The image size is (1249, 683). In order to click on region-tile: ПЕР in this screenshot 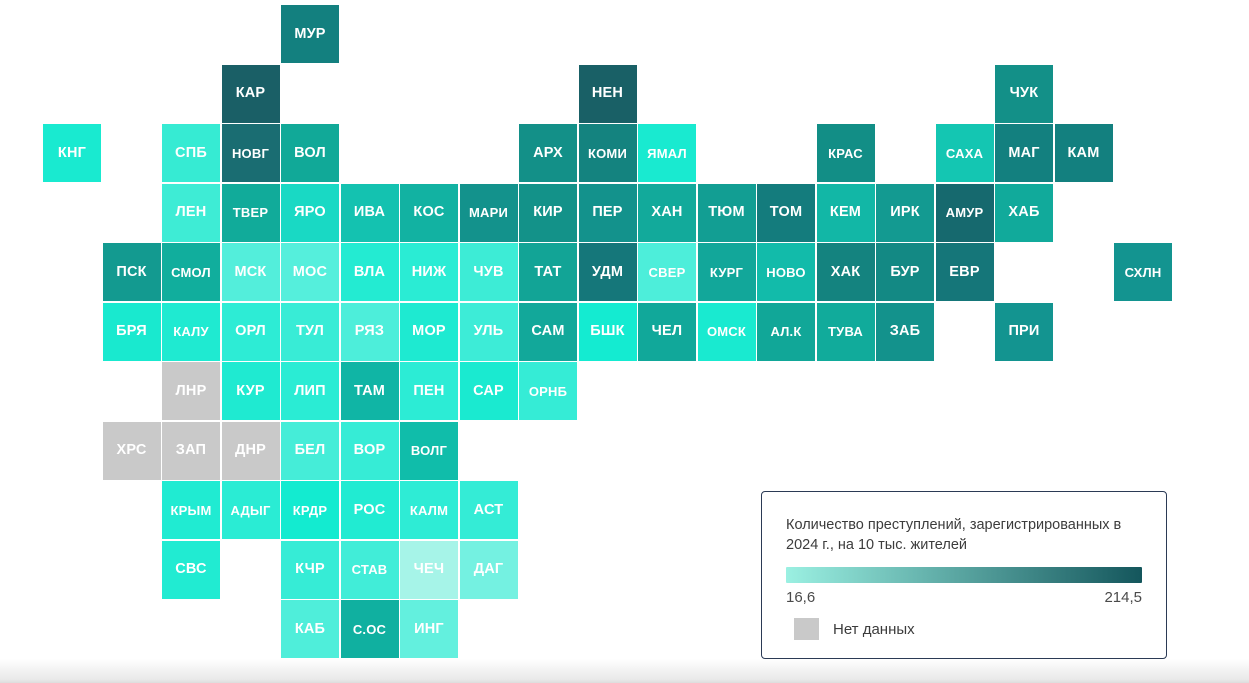, I will do `click(607, 212)`.